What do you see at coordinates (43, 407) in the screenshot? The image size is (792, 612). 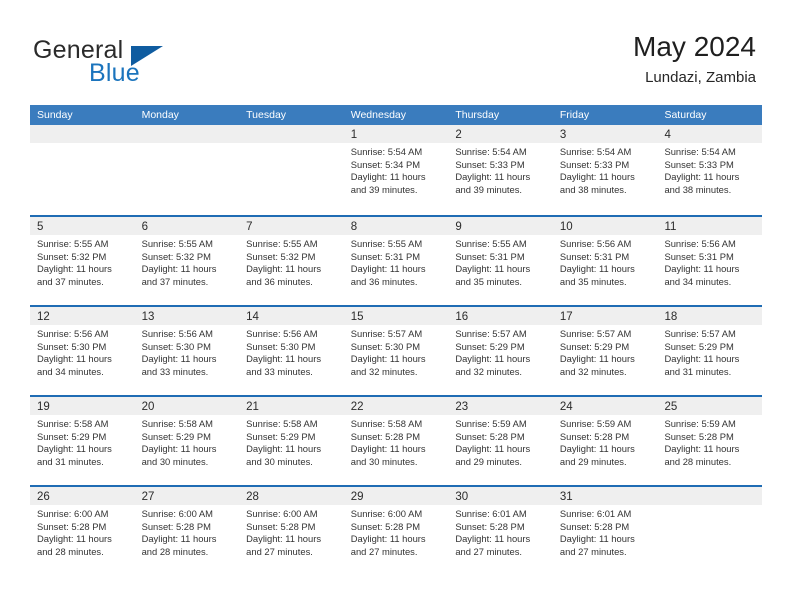 I see `day-number: 19` at bounding box center [43, 407].